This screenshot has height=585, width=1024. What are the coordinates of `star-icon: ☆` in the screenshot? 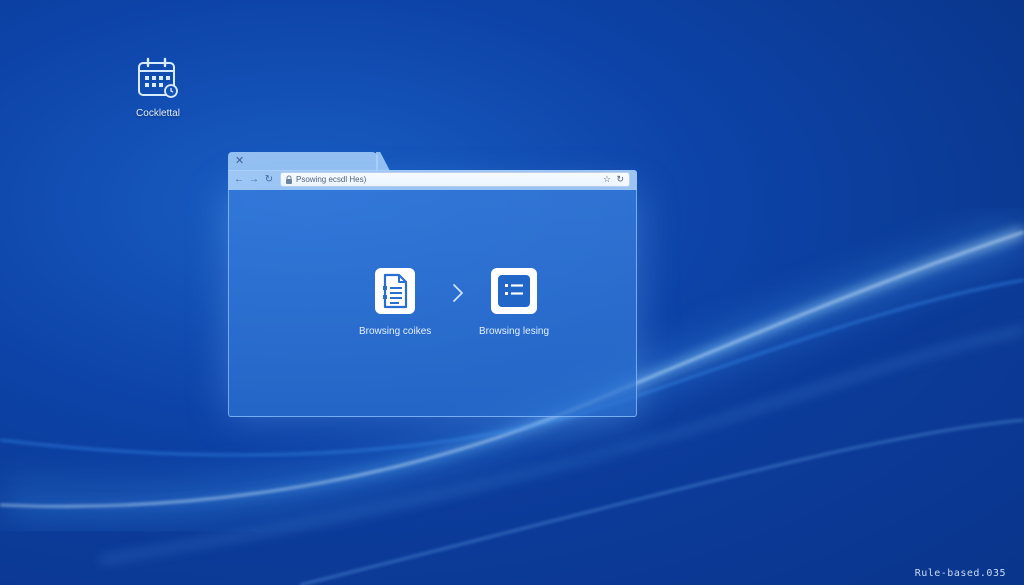 It's located at (607, 179).